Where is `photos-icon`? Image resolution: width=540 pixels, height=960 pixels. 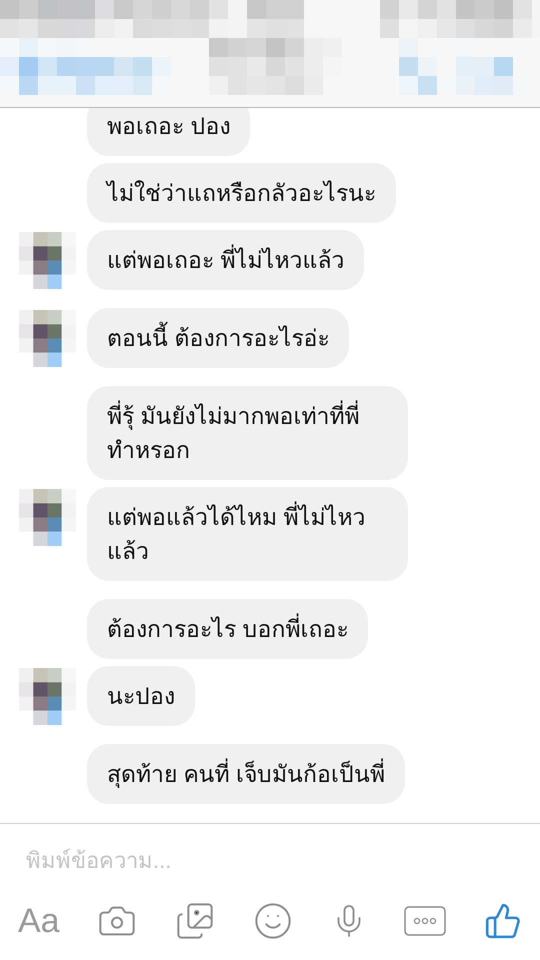
photos-icon is located at coordinates (195, 921).